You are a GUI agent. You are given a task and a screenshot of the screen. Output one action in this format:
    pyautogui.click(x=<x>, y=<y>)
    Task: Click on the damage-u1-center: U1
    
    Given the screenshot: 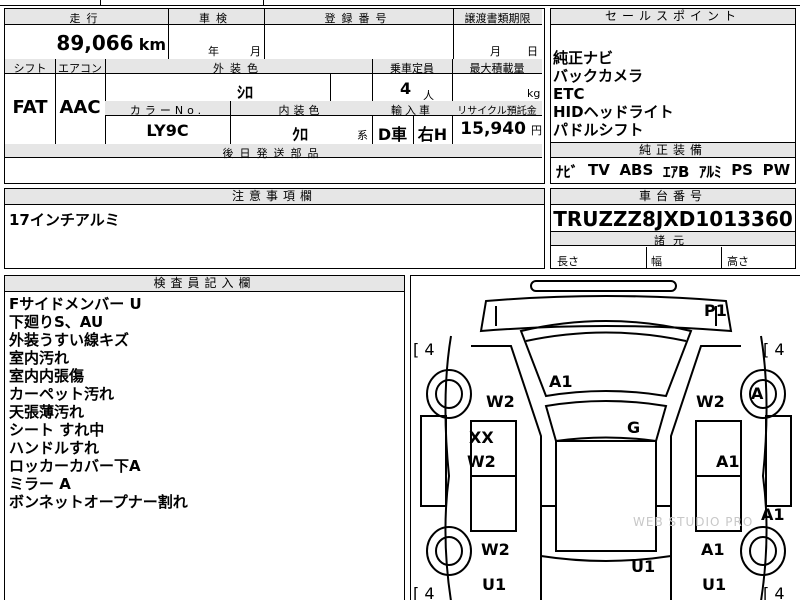 What is the action you would take?
    pyautogui.click(x=643, y=566)
    